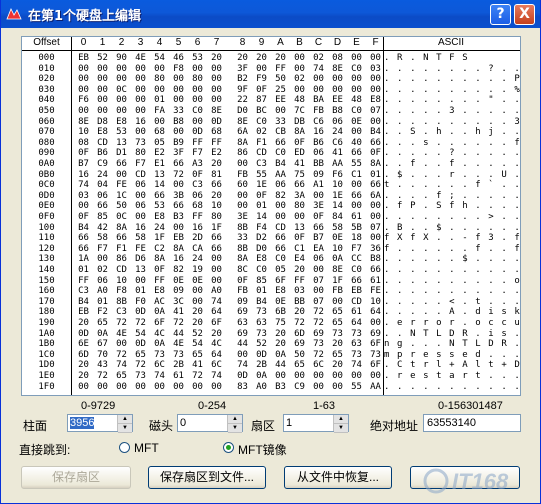  I want to click on hex-byte: F1, so click(121, 249).